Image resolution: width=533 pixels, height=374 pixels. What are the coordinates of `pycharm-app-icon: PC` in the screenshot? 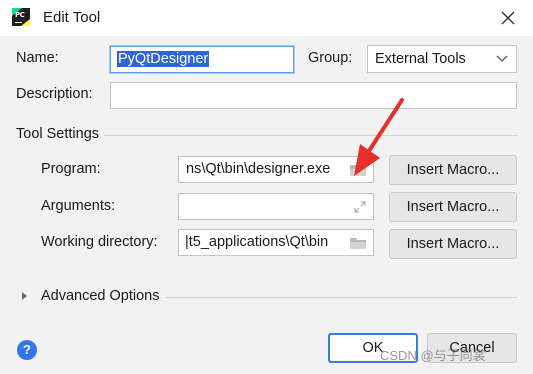 It's located at (21, 17).